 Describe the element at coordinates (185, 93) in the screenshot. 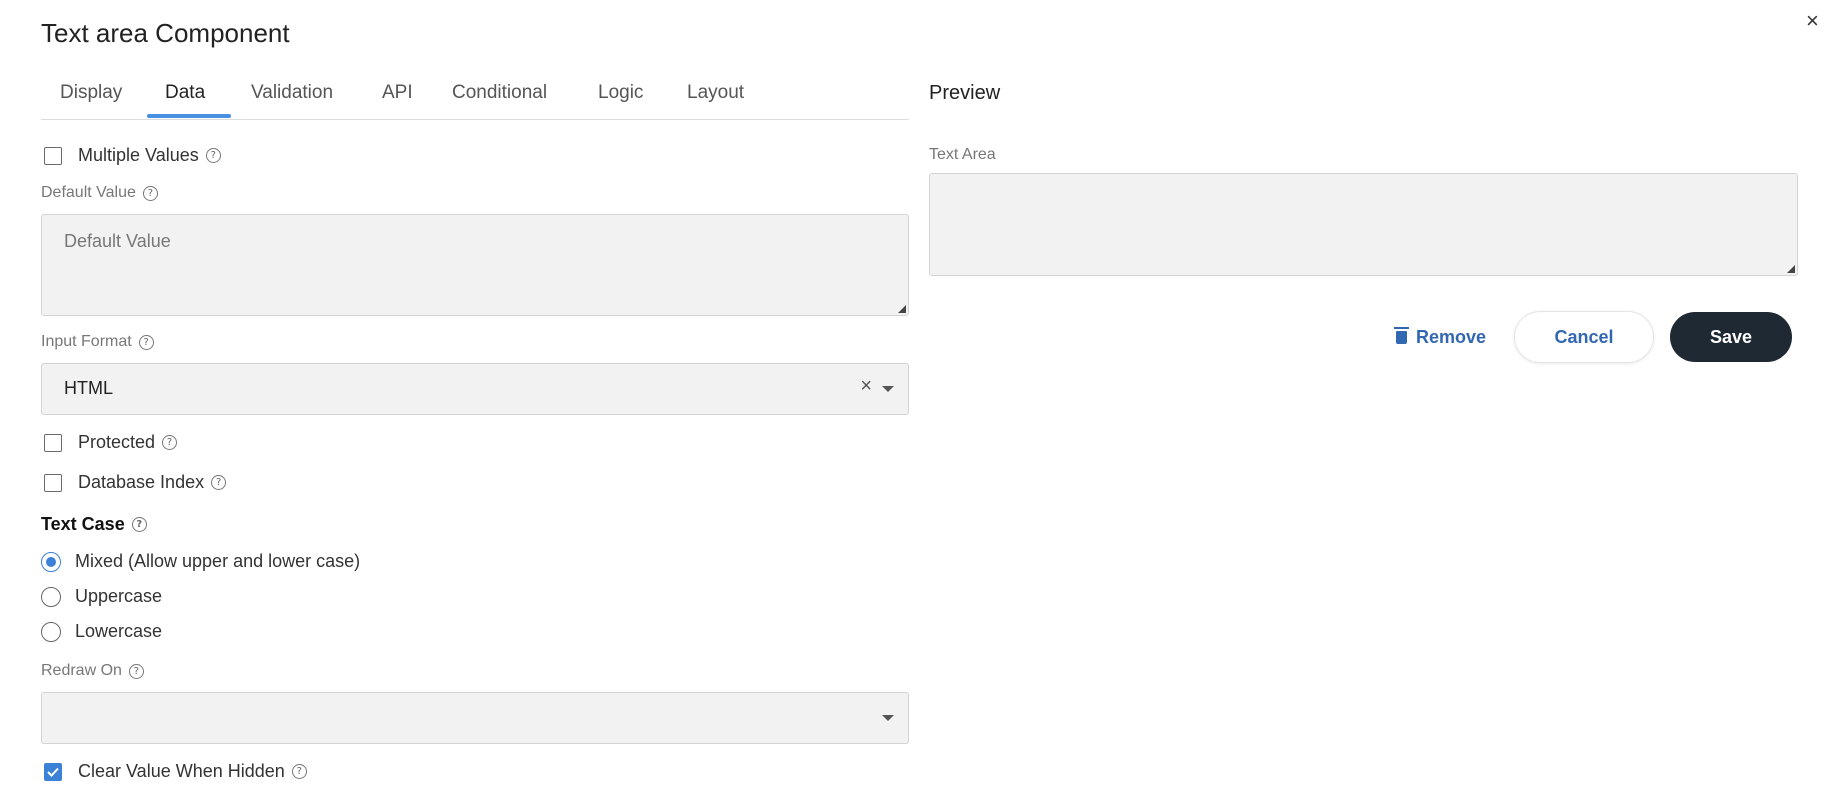

I see `tab-data: Data` at that location.